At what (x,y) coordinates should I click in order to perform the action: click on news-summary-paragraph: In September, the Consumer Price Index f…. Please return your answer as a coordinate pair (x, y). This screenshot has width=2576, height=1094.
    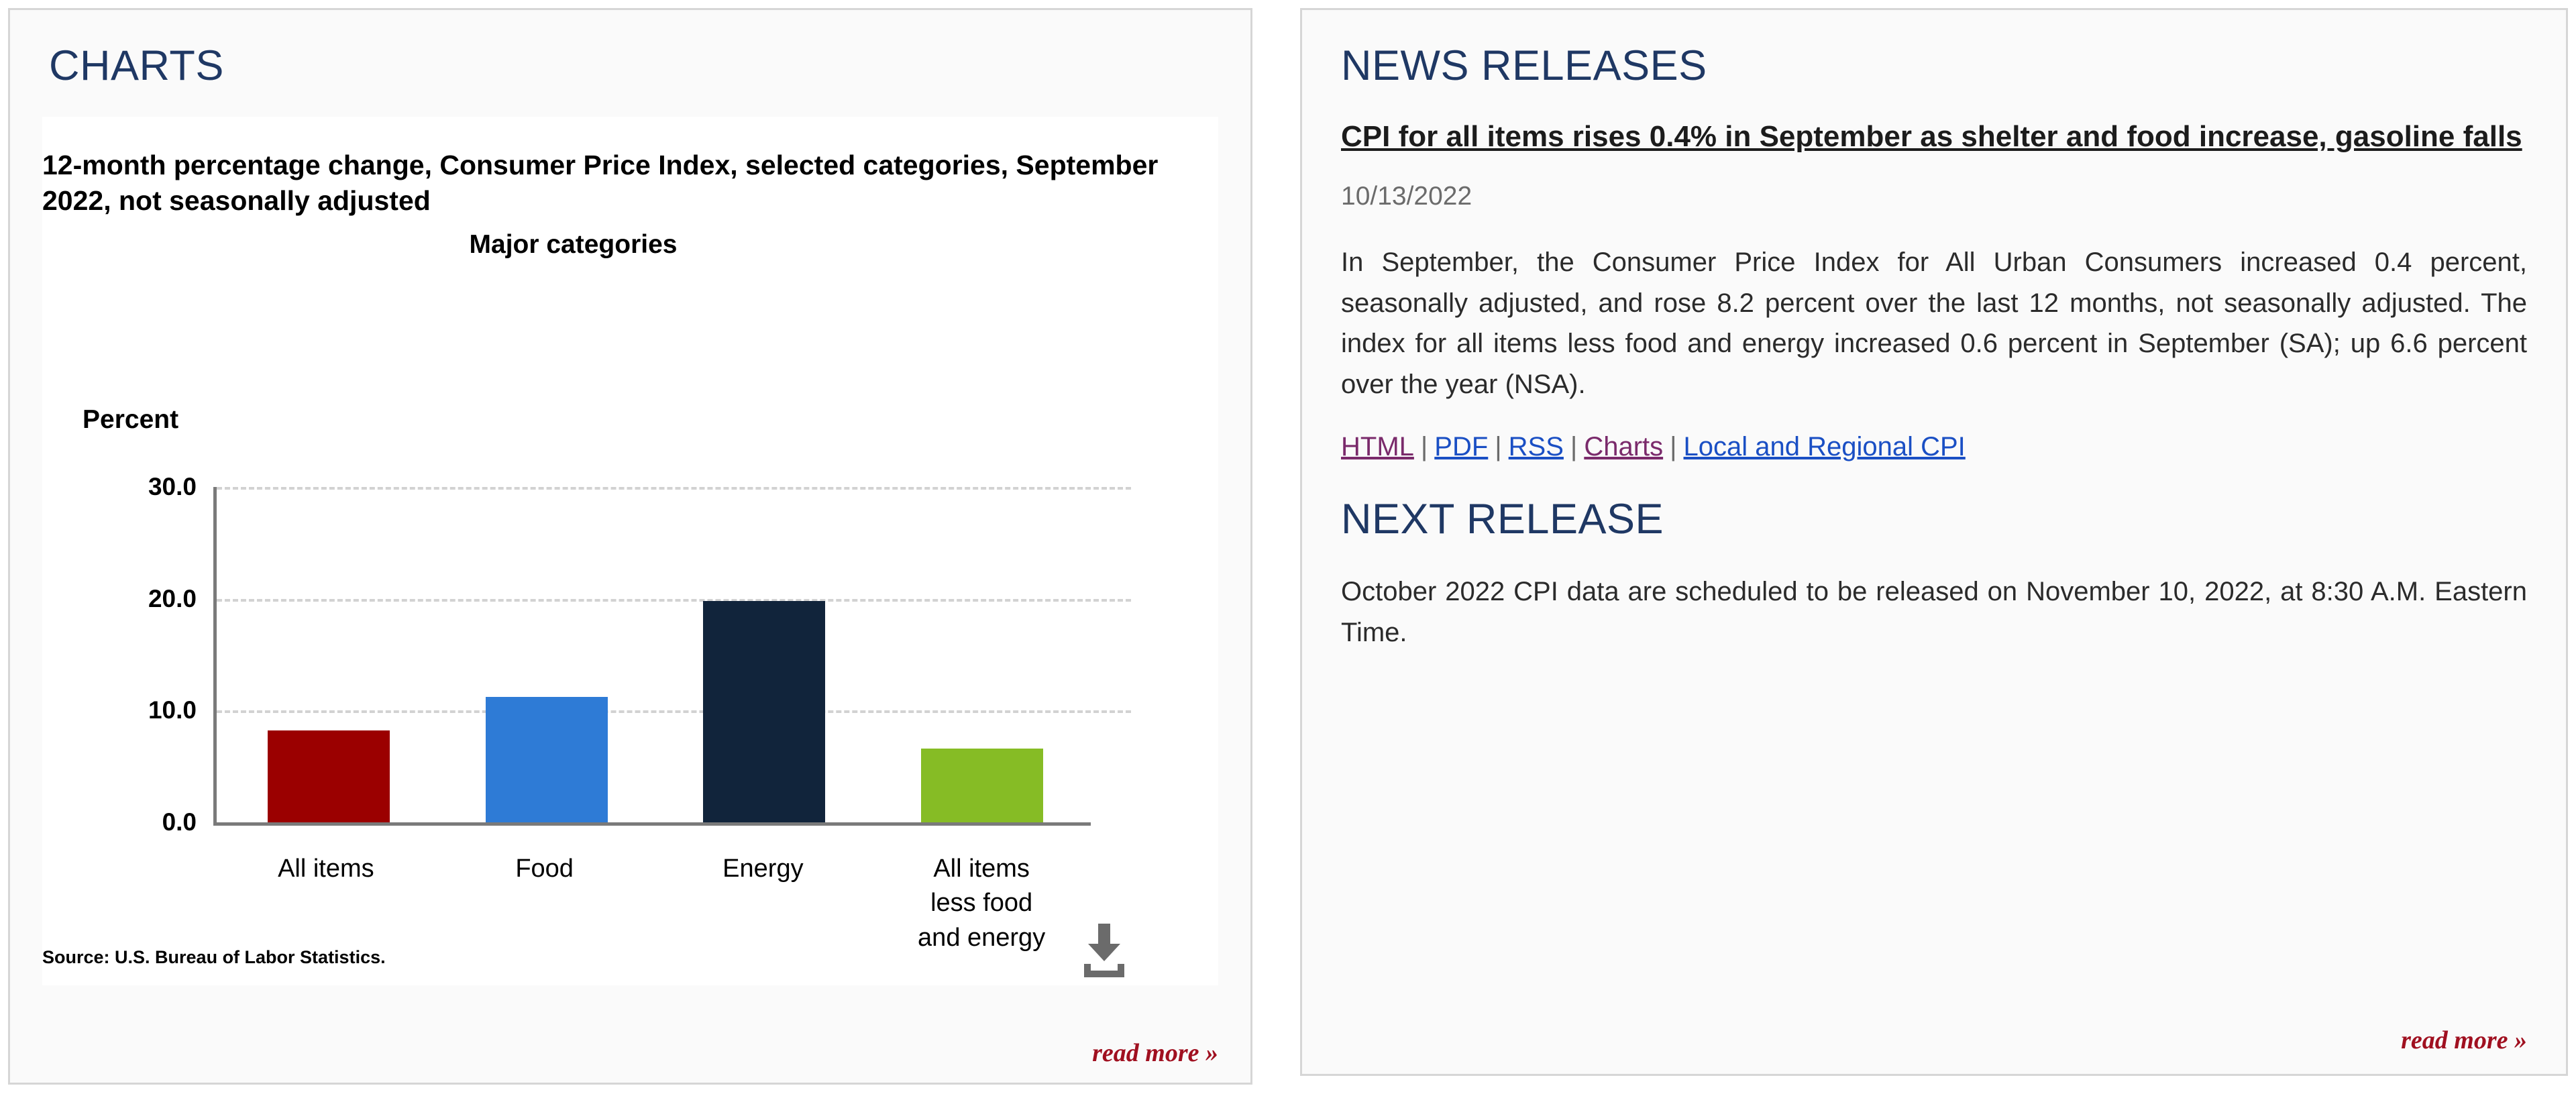
    Looking at the image, I should click on (1934, 323).